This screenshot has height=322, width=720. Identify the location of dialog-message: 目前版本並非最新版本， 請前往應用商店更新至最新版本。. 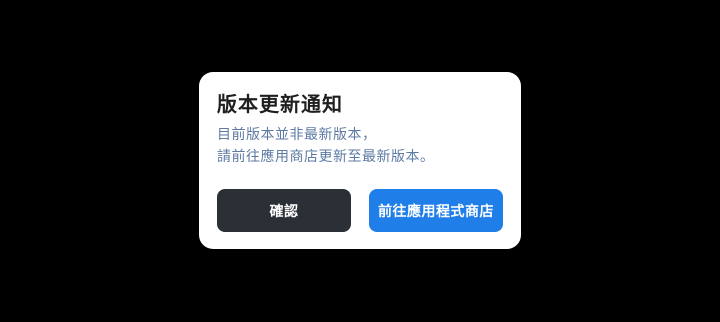
(360, 146).